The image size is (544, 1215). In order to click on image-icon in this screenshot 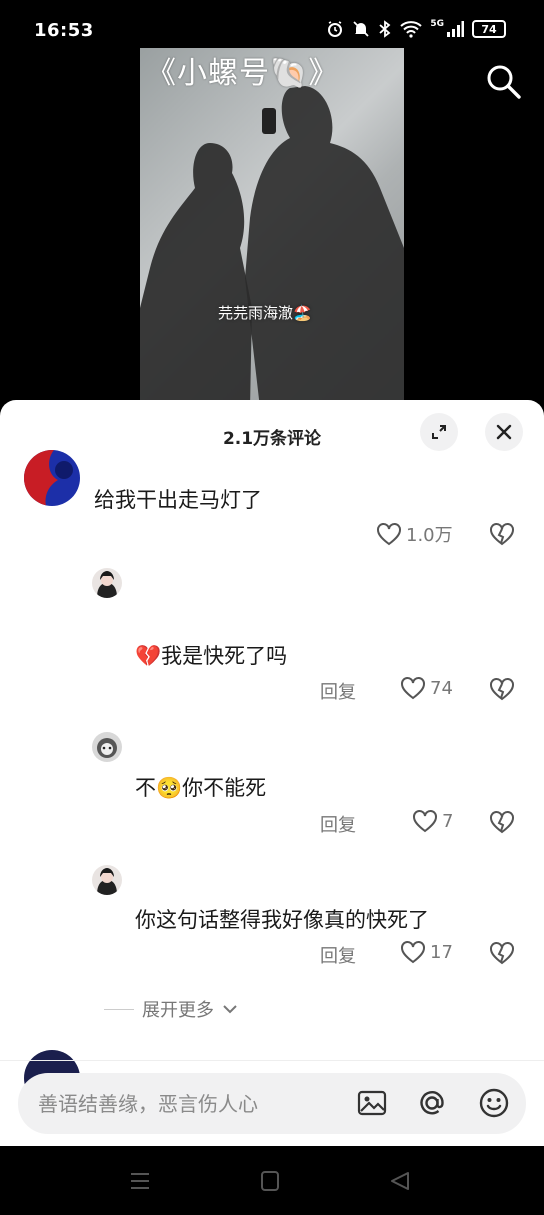, I will do `click(372, 1103)`.